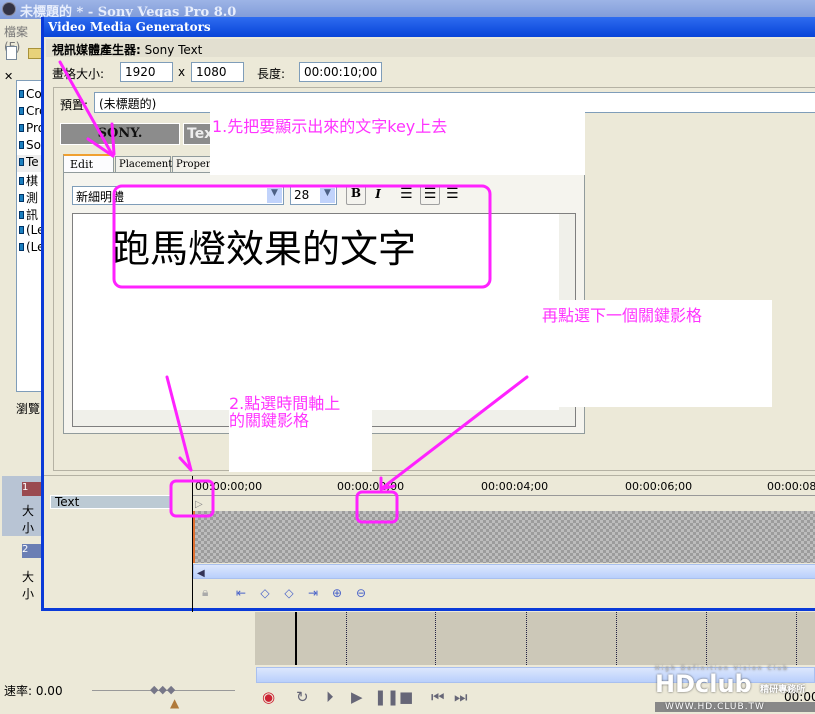 This screenshot has width=815, height=714. I want to click on highlight-text-box, so click(302, 236).